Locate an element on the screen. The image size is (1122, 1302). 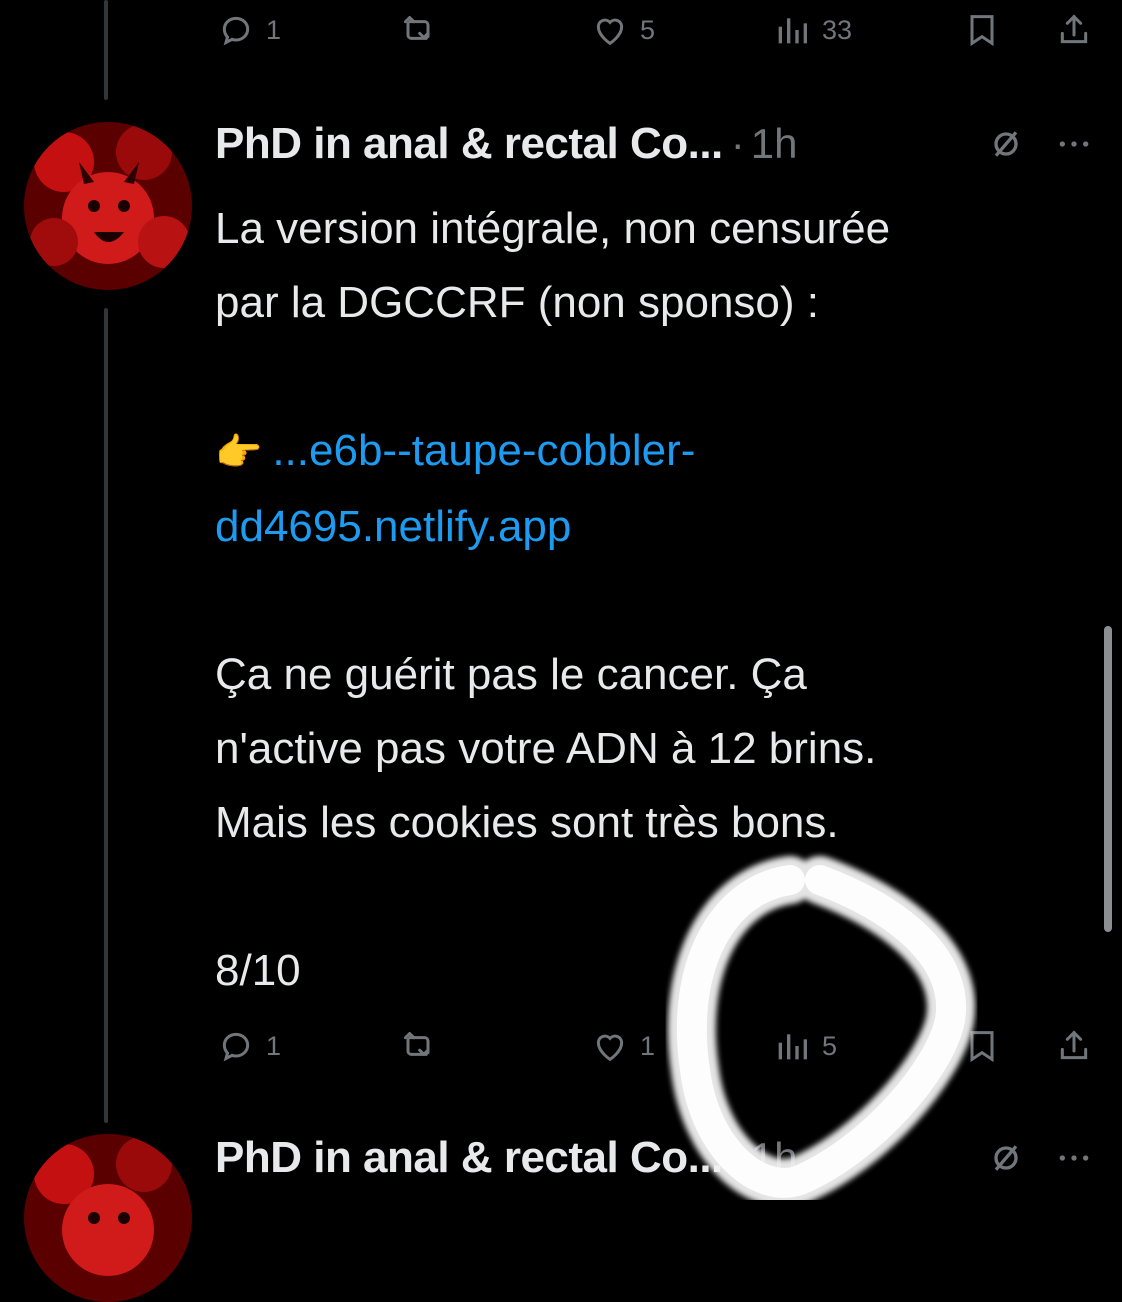
link-line-1-row: 👉 ...e6b--taupe-cobbler- is located at coordinates (655, 452).